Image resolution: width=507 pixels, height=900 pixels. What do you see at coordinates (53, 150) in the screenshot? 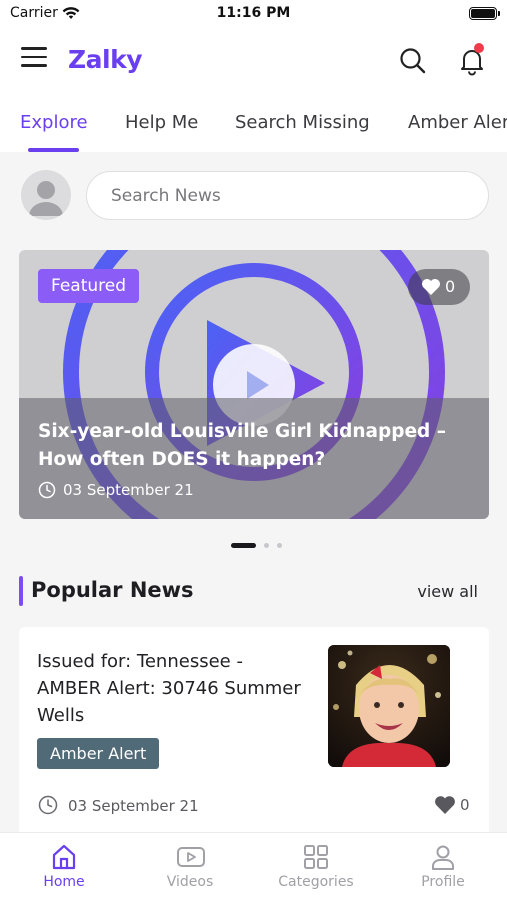
I see `active-tab-indicator` at bounding box center [53, 150].